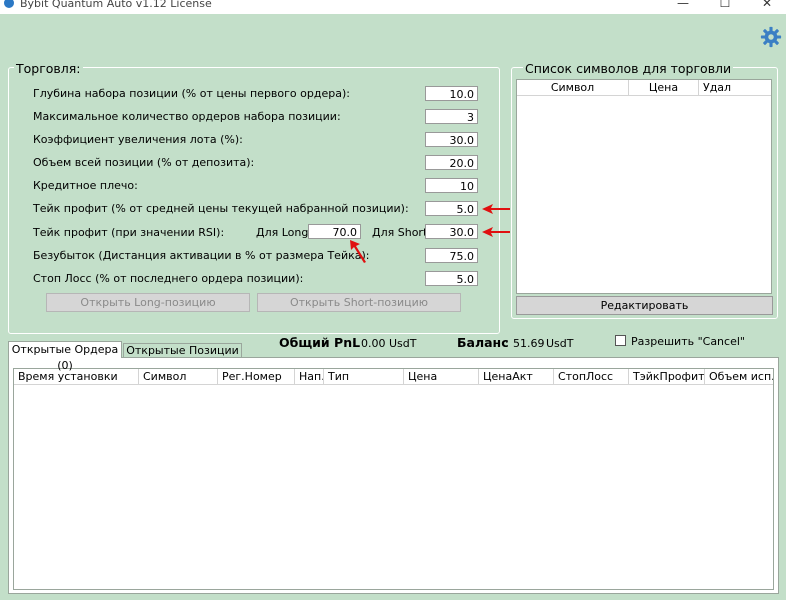 The height and width of the screenshot is (600, 786). Describe the element at coordinates (483, 342) in the screenshot. I see `balance-label: Баланс` at that location.